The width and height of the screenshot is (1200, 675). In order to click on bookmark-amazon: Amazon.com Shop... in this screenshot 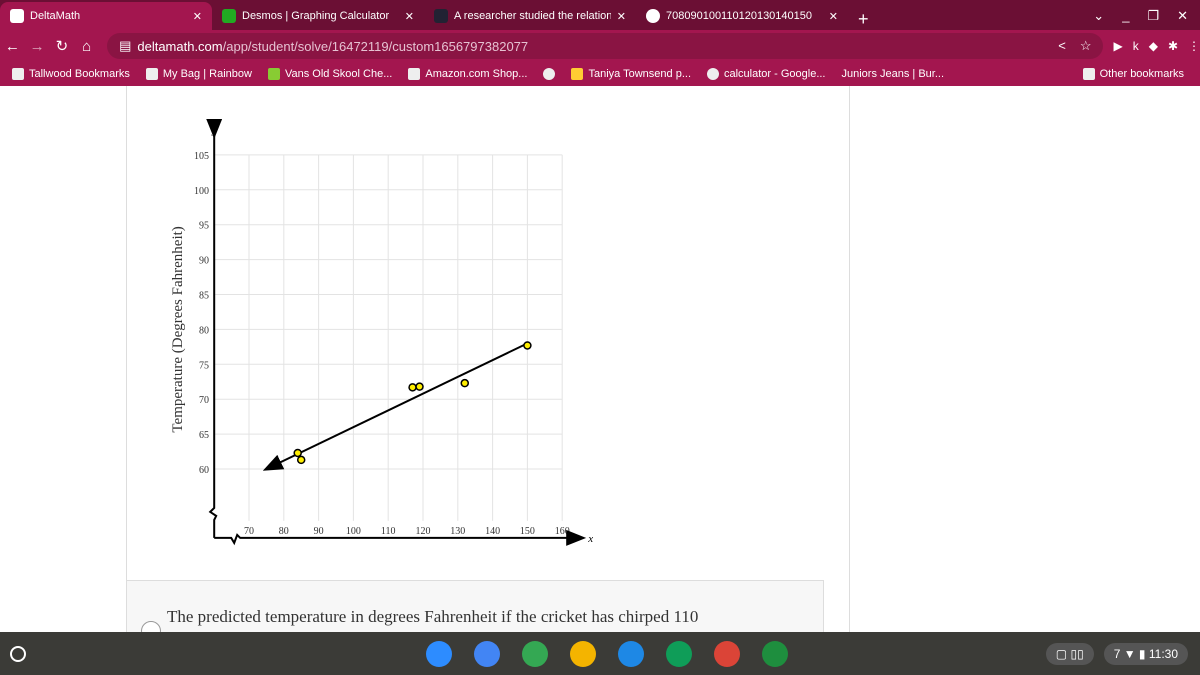, I will do `click(467, 74)`.